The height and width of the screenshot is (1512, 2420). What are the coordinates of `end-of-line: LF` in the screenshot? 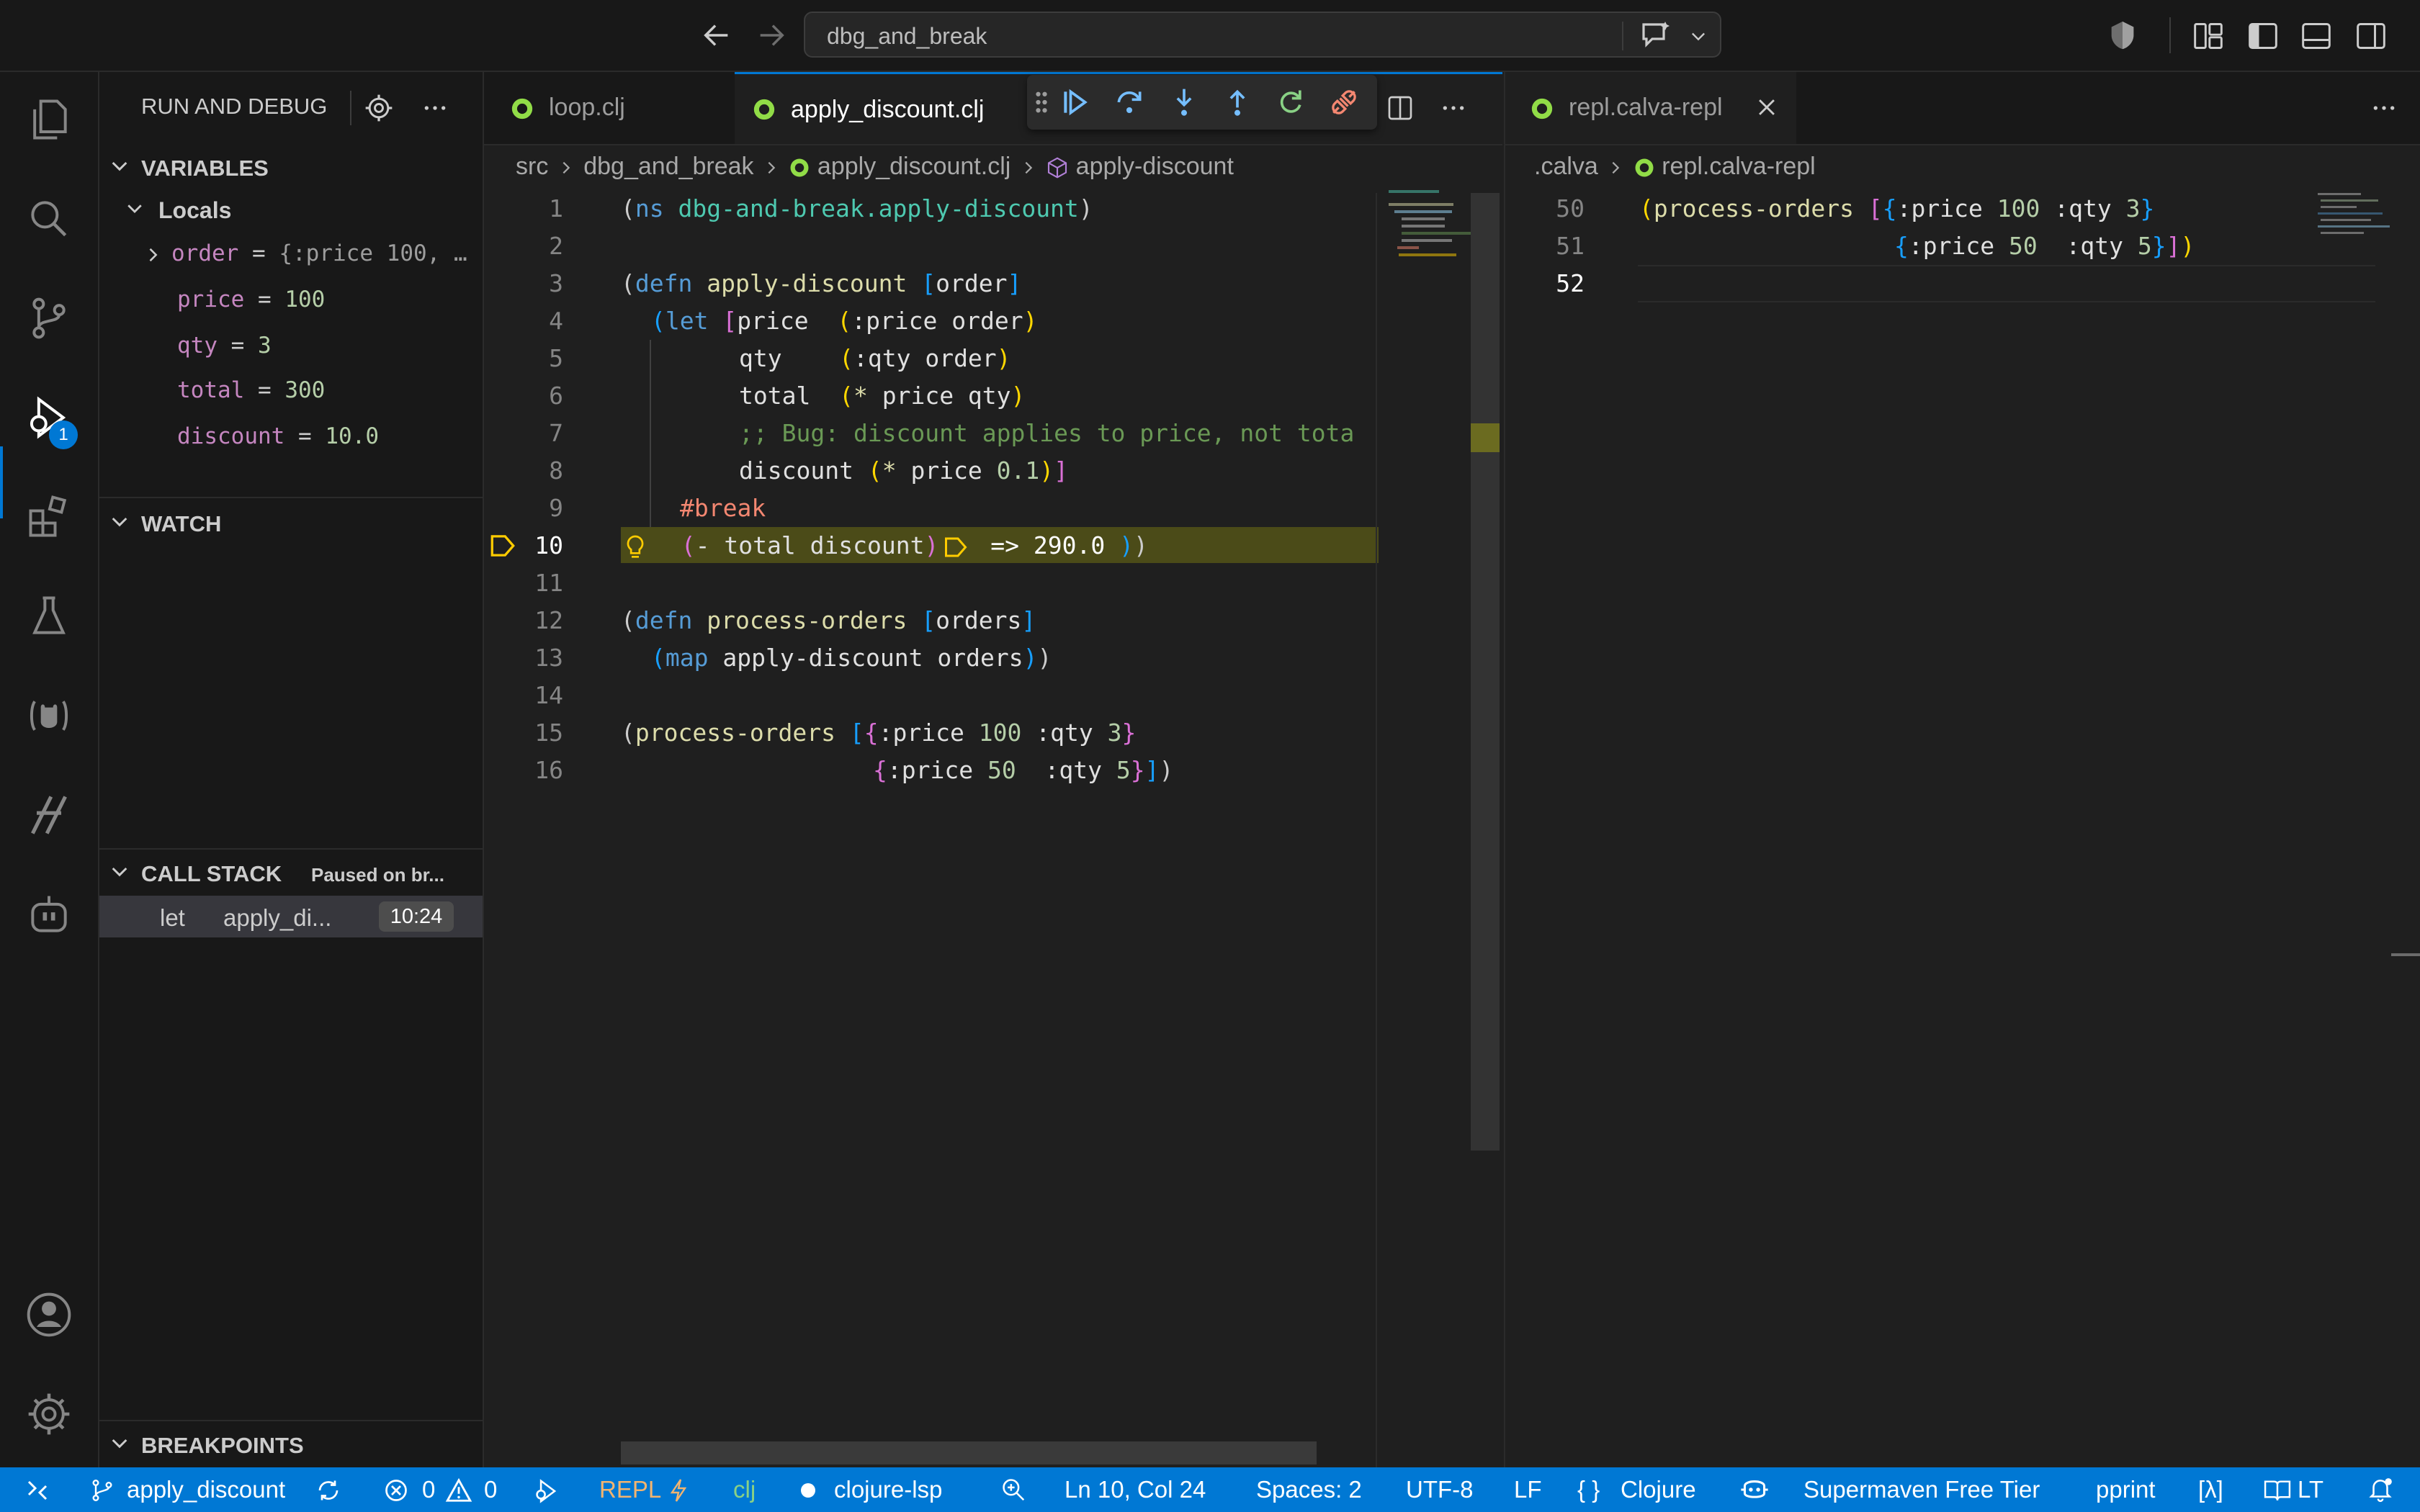 It's located at (1528, 1489).